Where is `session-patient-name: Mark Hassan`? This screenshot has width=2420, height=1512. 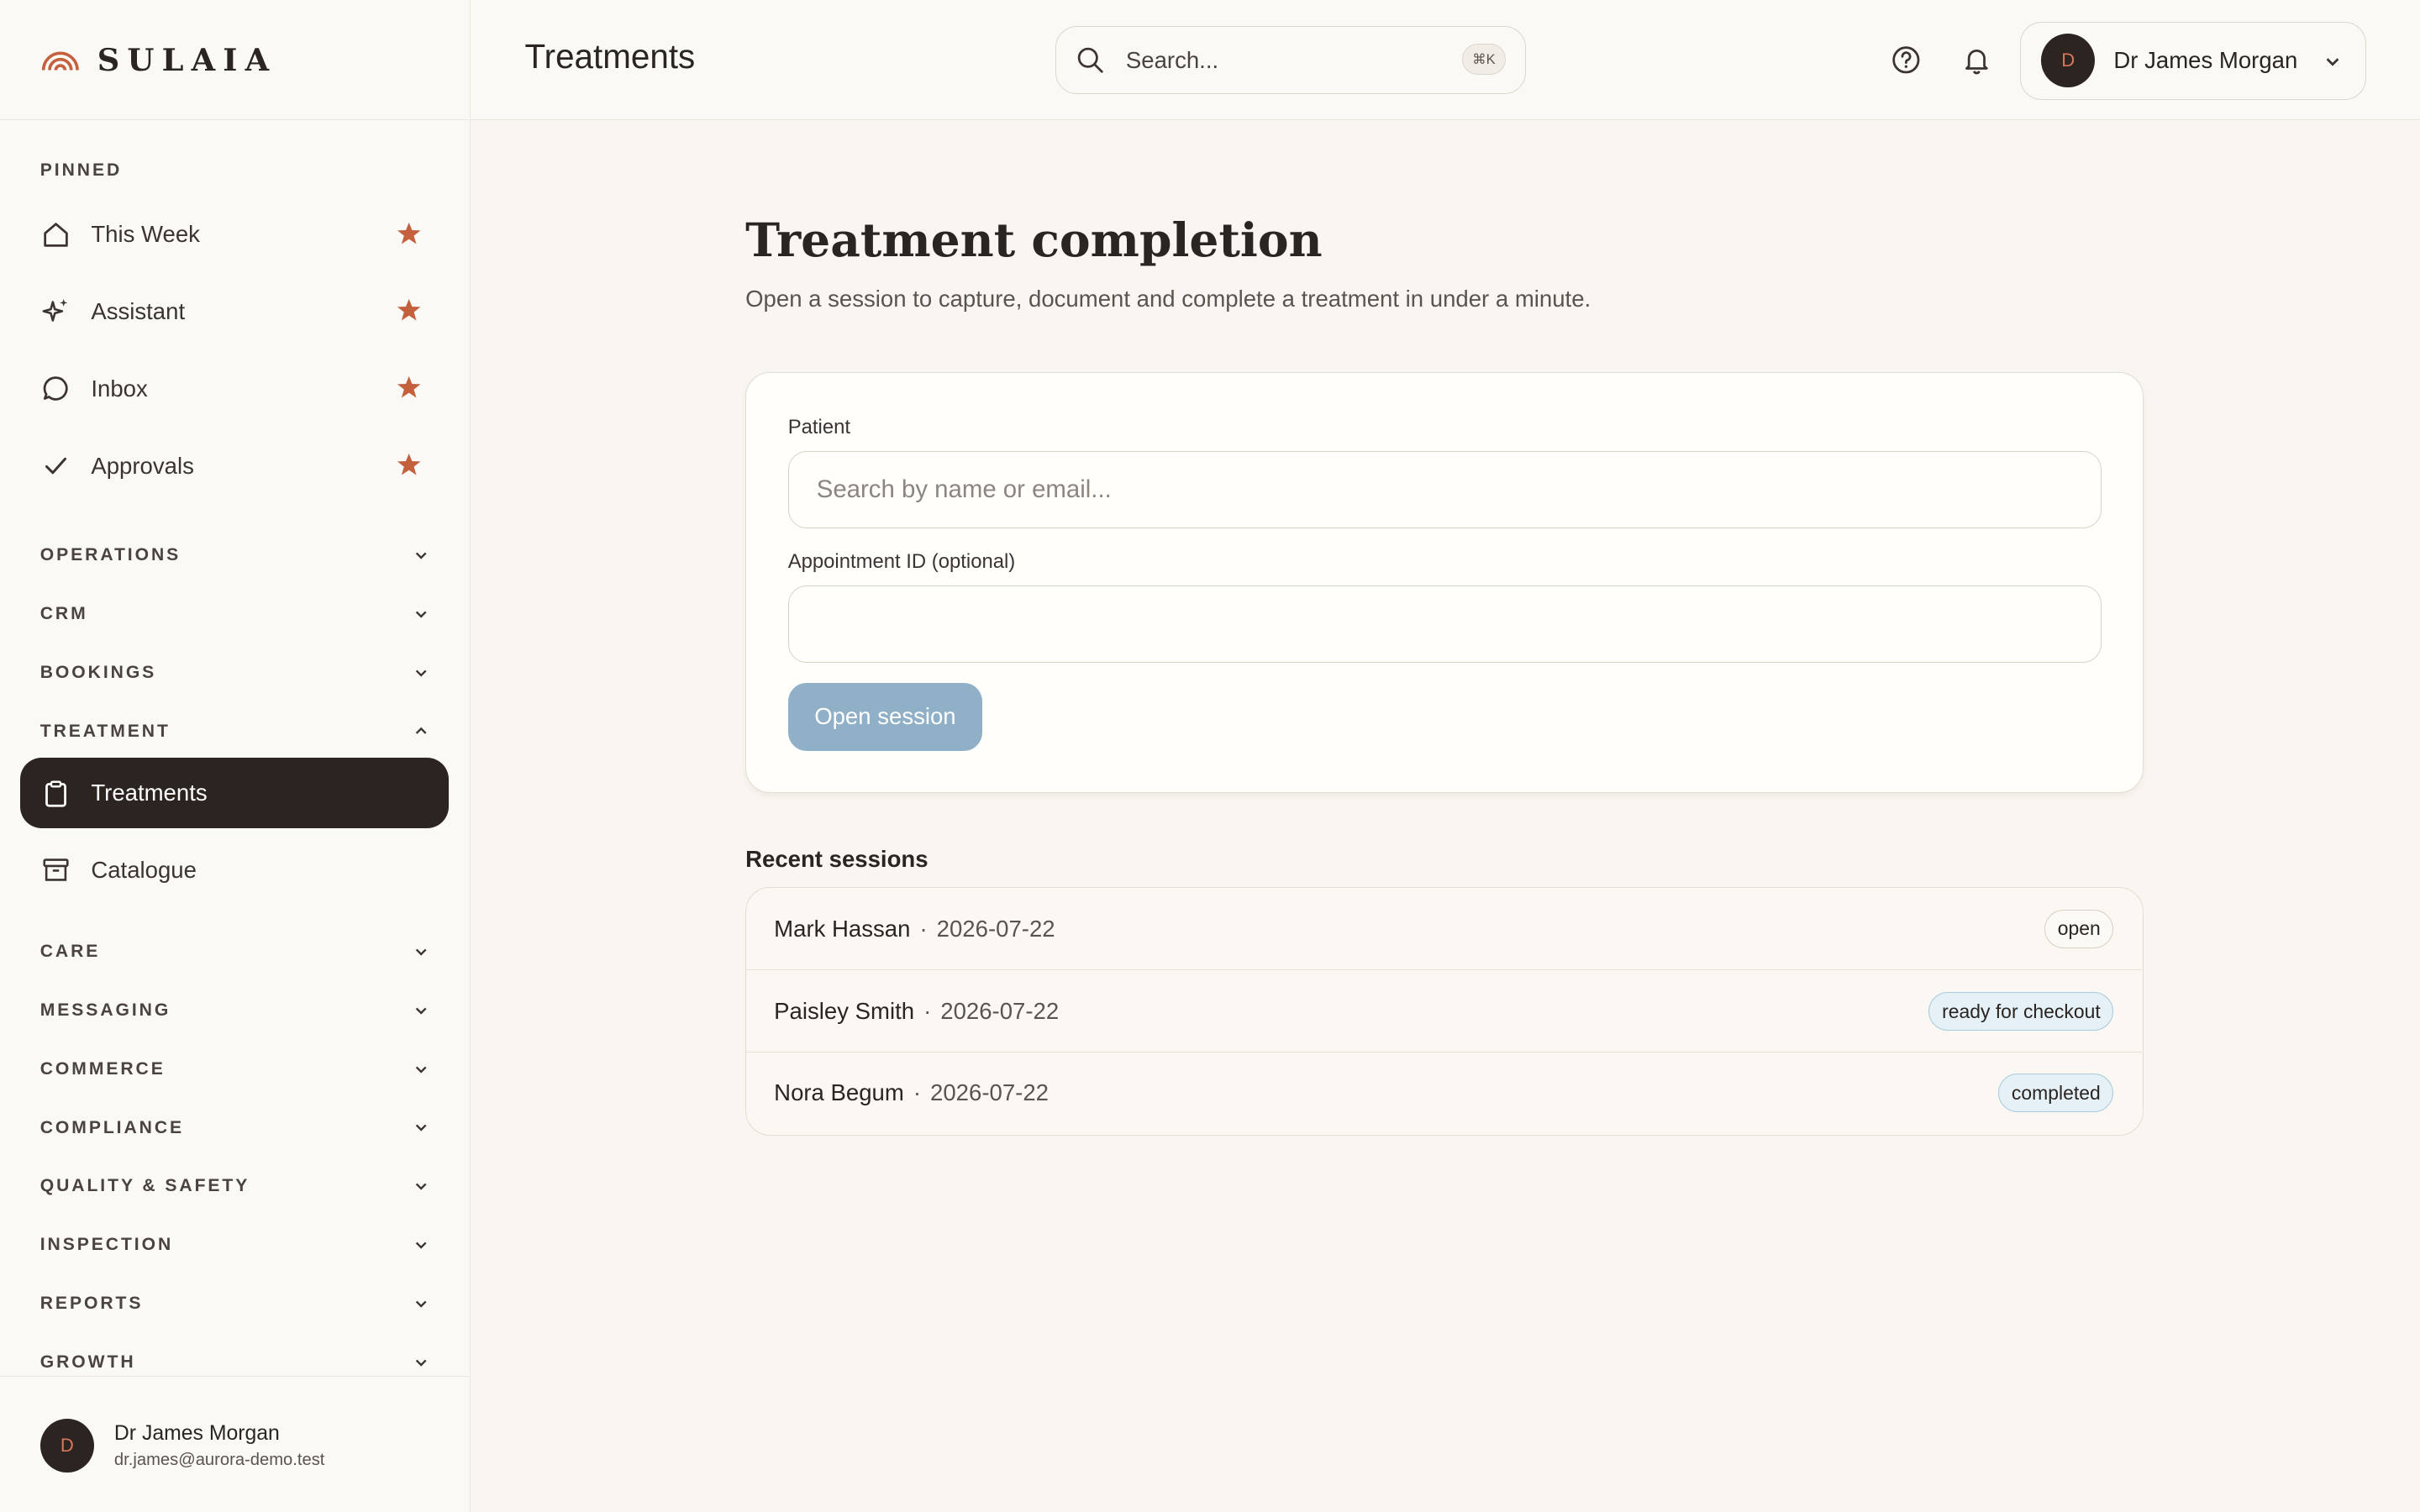
session-patient-name: Mark Hassan is located at coordinates (842, 928).